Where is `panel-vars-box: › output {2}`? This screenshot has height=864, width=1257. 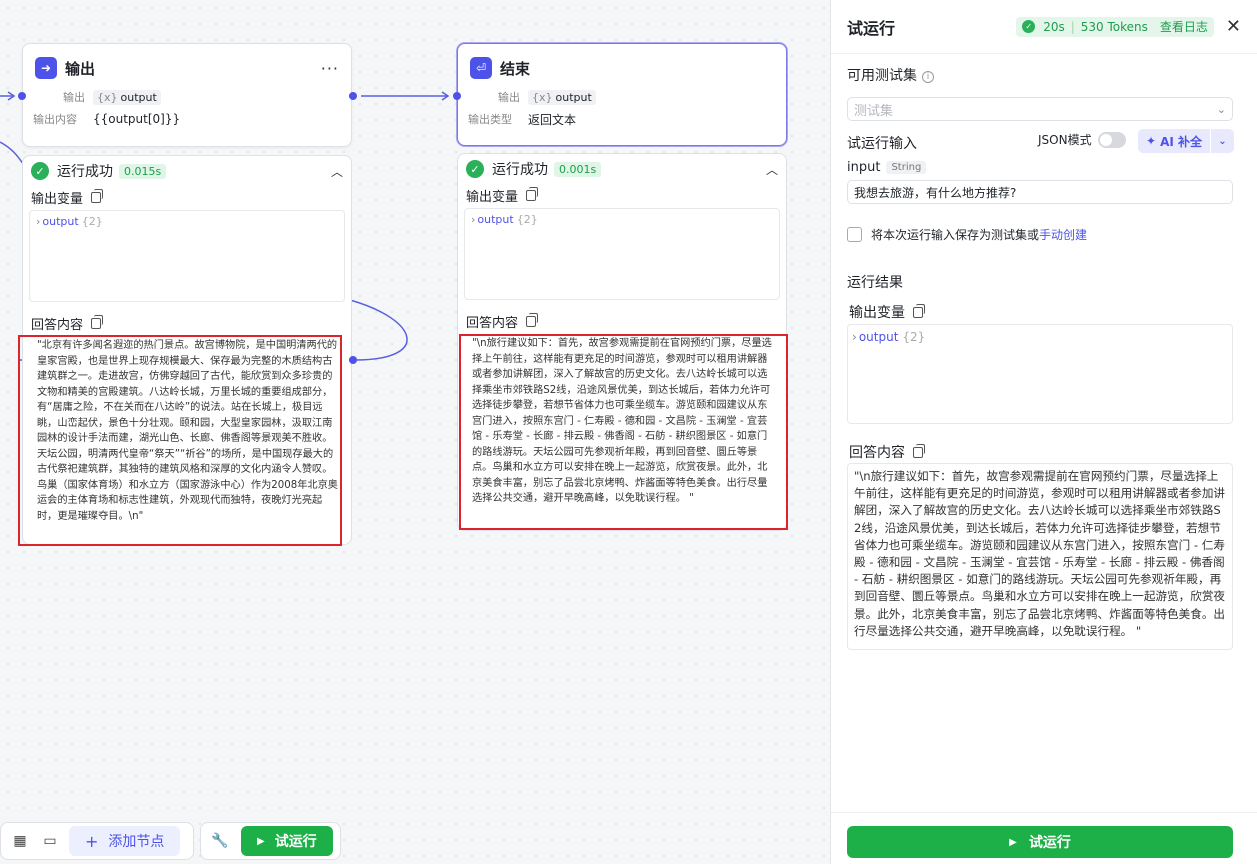 panel-vars-box: › output {2} is located at coordinates (1040, 374).